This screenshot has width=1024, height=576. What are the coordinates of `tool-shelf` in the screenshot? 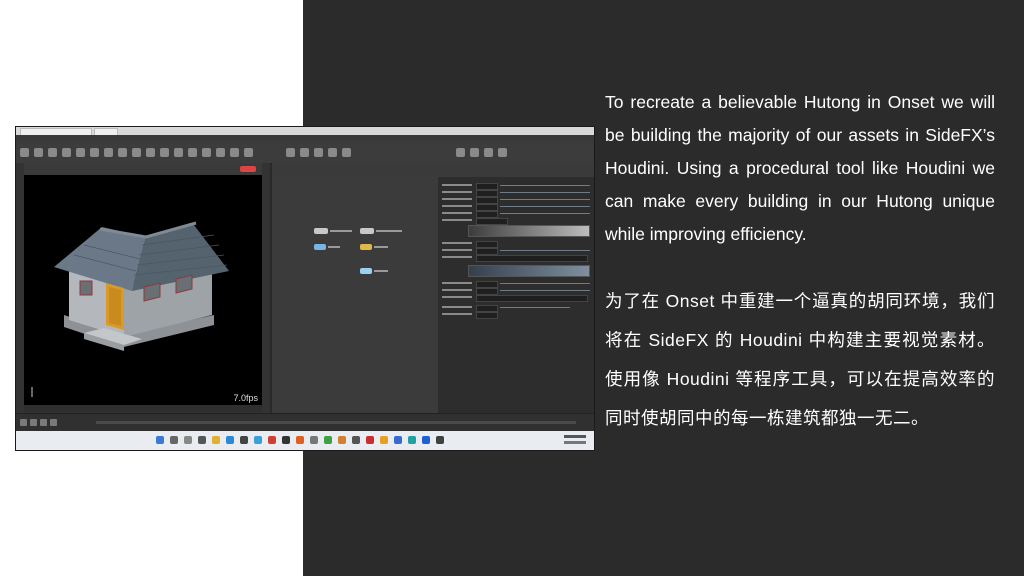 It's located at (305, 153).